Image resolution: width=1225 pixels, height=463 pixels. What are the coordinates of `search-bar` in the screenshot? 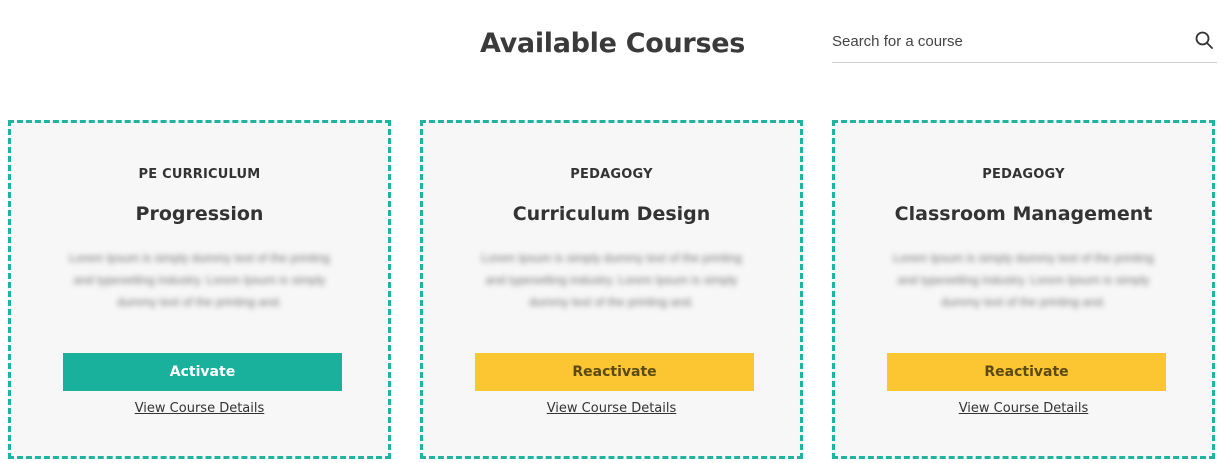 It's located at (1024, 42).